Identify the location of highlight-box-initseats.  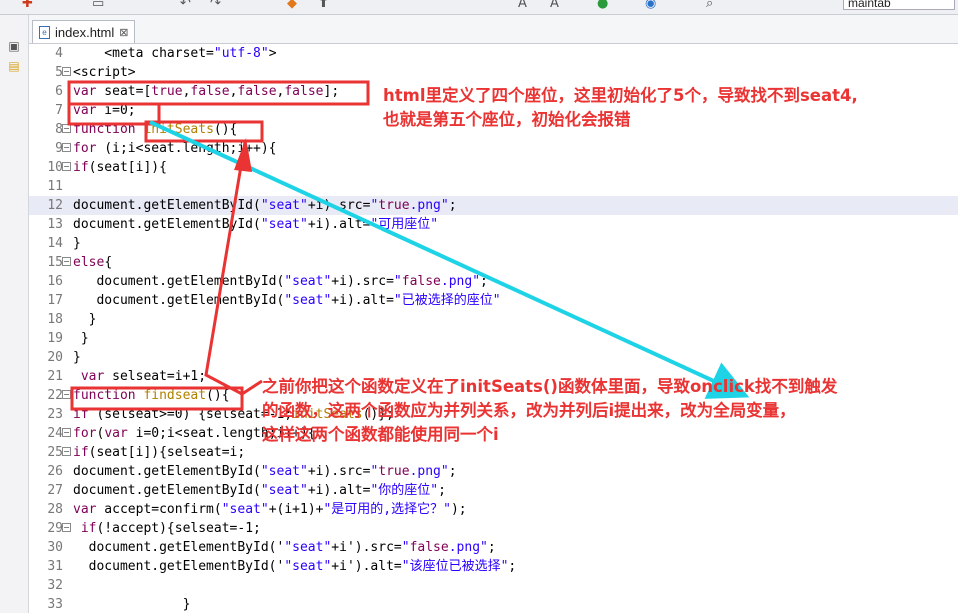
(204, 131).